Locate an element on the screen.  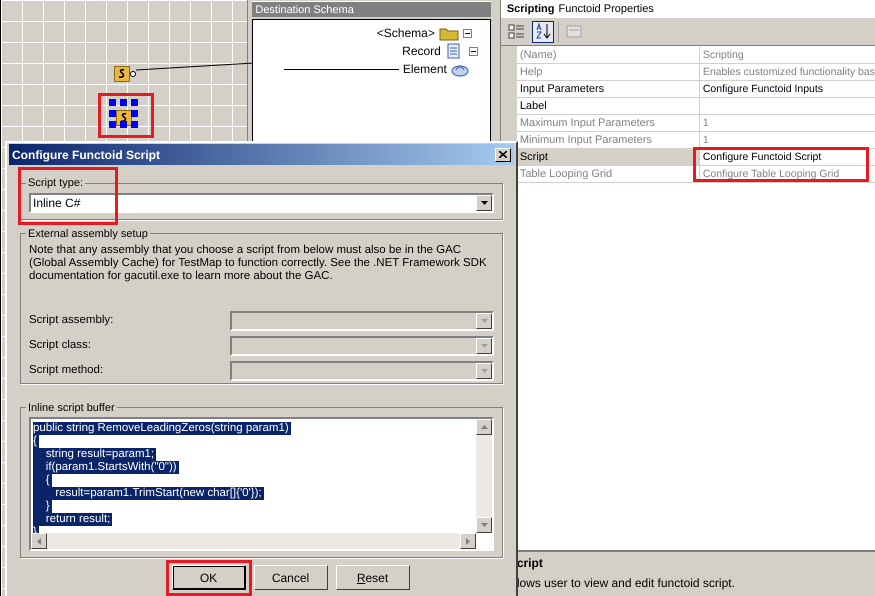
functoid-drawing is located at coordinates (125, 74).